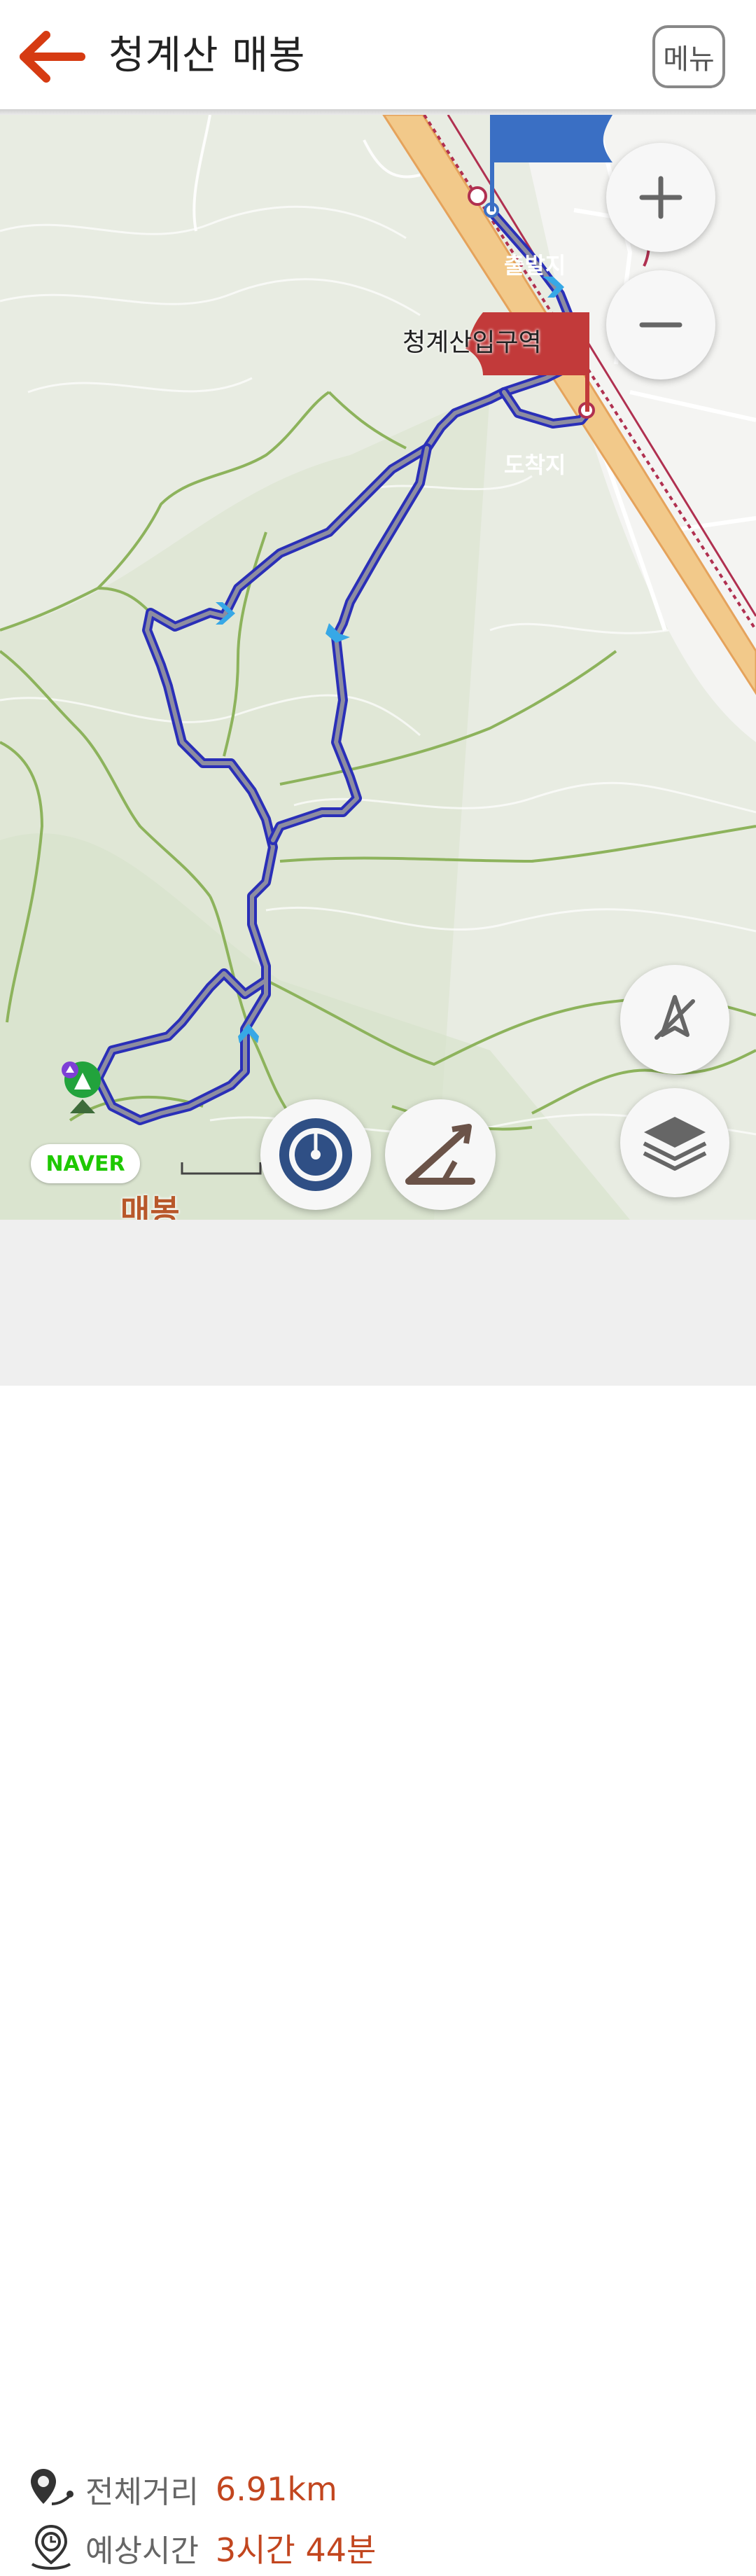 The image size is (756, 2576). Describe the element at coordinates (51, 2547) in the screenshot. I see `clock-location-icon` at that location.